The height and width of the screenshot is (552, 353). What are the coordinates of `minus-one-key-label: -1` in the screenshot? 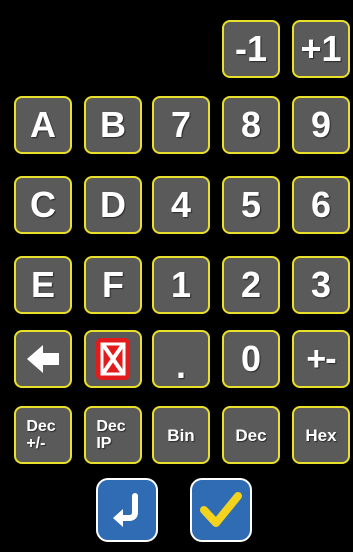 It's located at (250, 48).